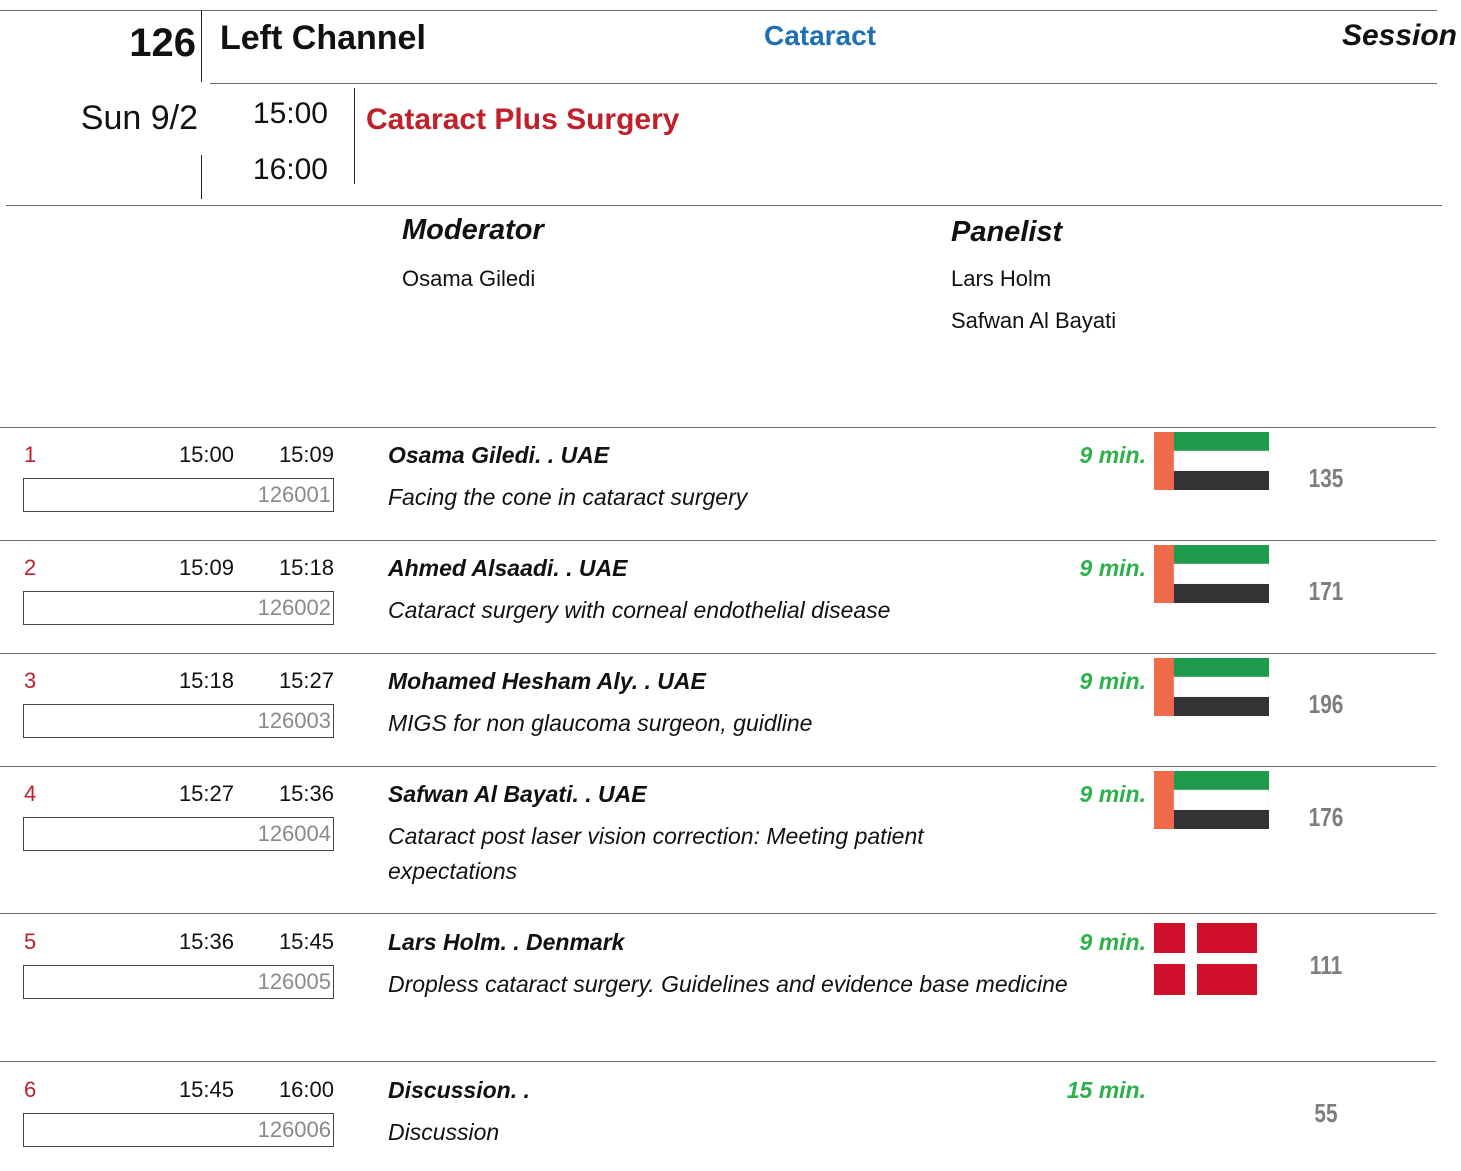  I want to click on talk-count: 176, so click(1326, 817).